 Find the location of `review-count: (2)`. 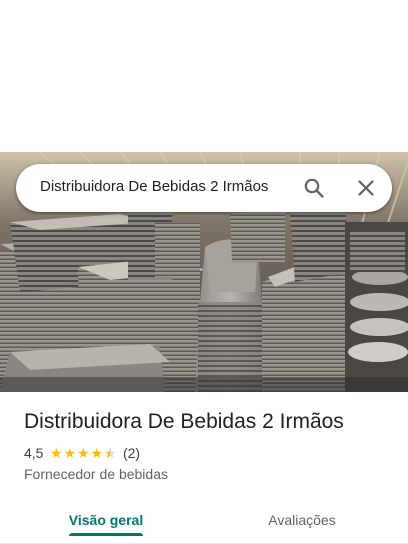

review-count: (2) is located at coordinates (131, 453).